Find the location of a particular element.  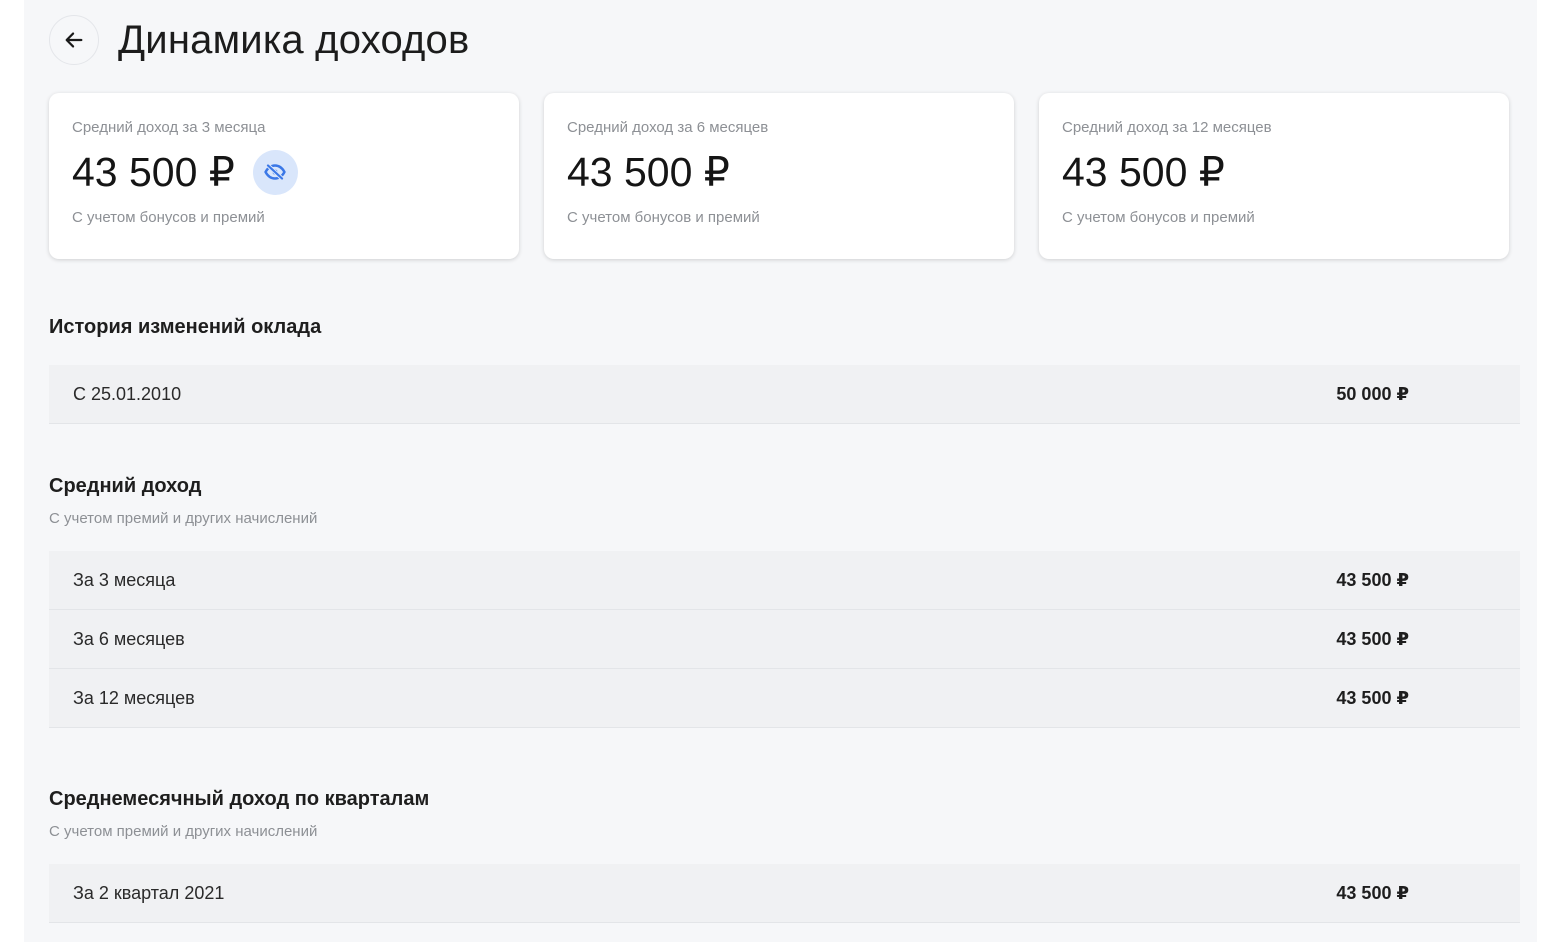

list-item: За 2 квартал 2021 43 500 ₽ is located at coordinates (784, 893).